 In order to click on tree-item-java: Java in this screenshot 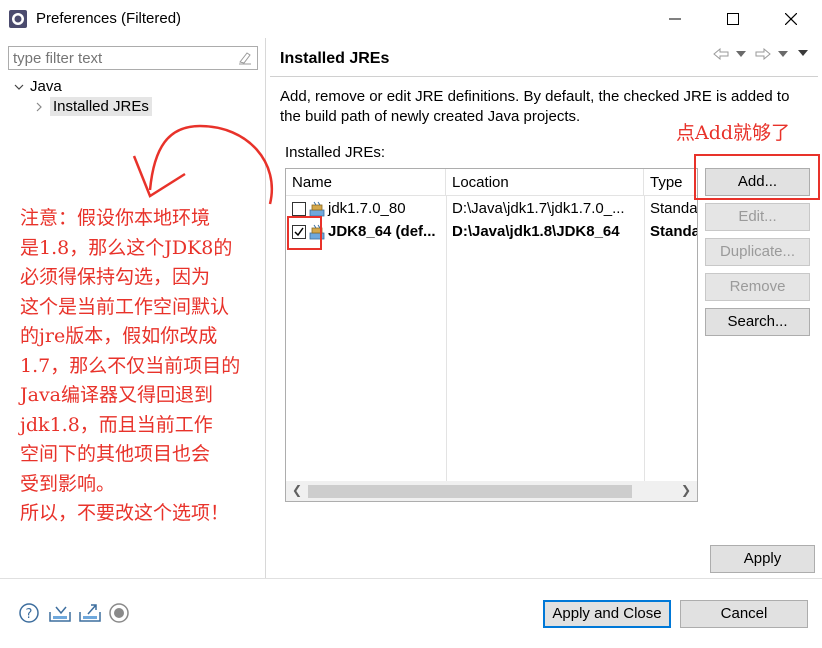, I will do `click(38, 86)`.